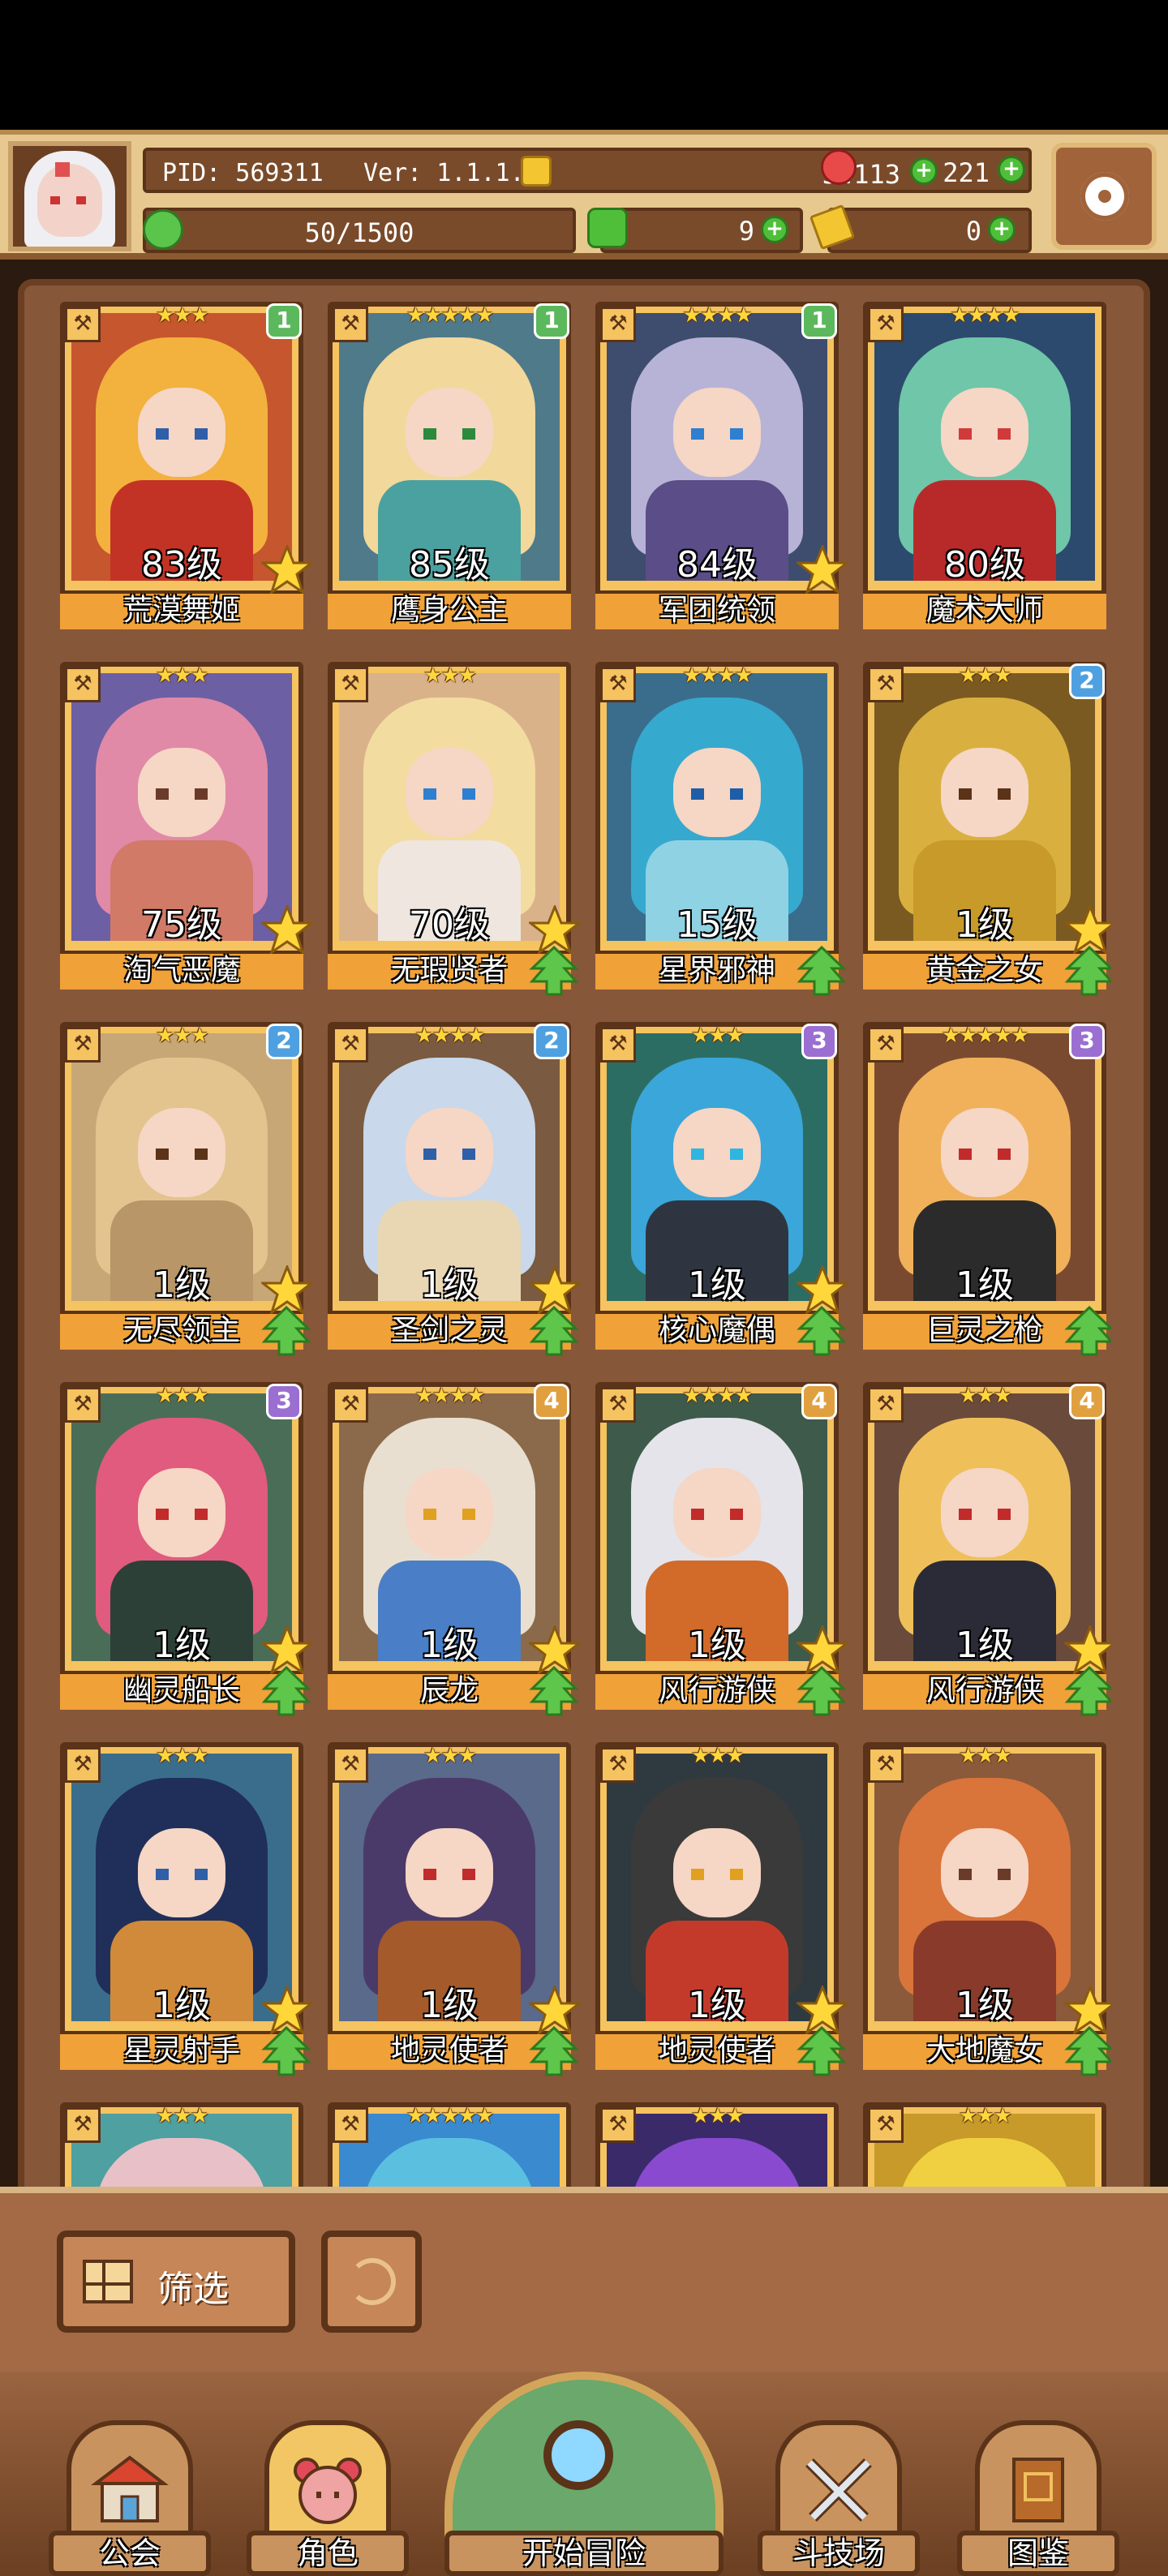 This screenshot has height=2576, width=1168. I want to click on character-card: ⚒ ★★★★★ 1 85级 鹰身公主, so click(449, 468).